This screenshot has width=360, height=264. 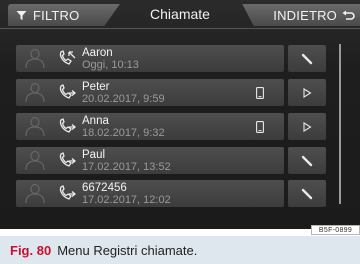 What do you see at coordinates (305, 15) in the screenshot?
I see `back-label: INDIETRO` at bounding box center [305, 15].